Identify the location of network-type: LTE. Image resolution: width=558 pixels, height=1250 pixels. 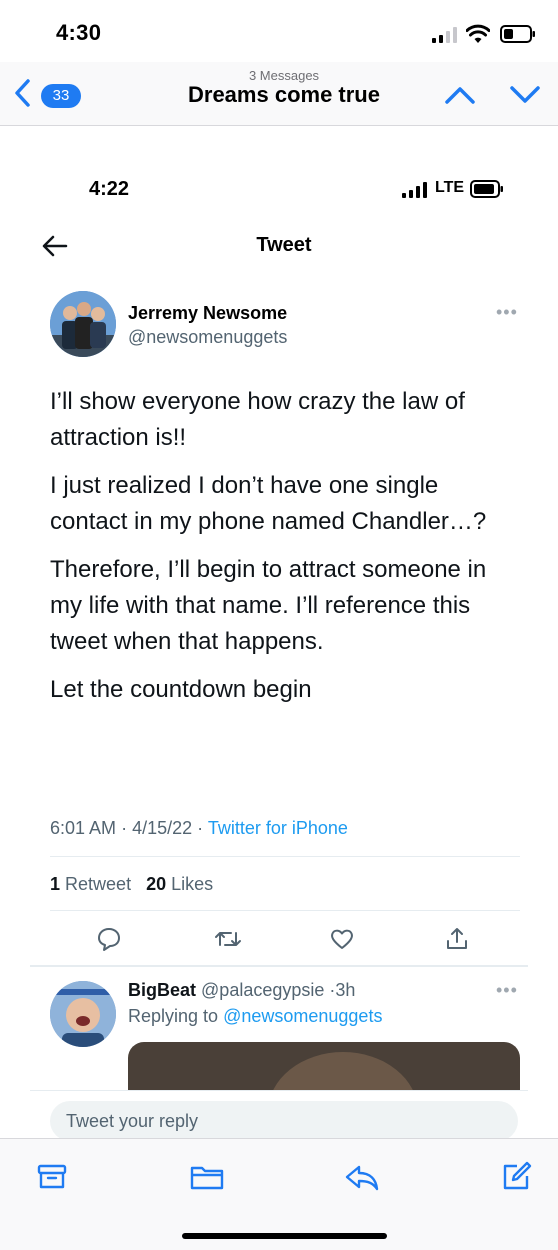
(450, 187).